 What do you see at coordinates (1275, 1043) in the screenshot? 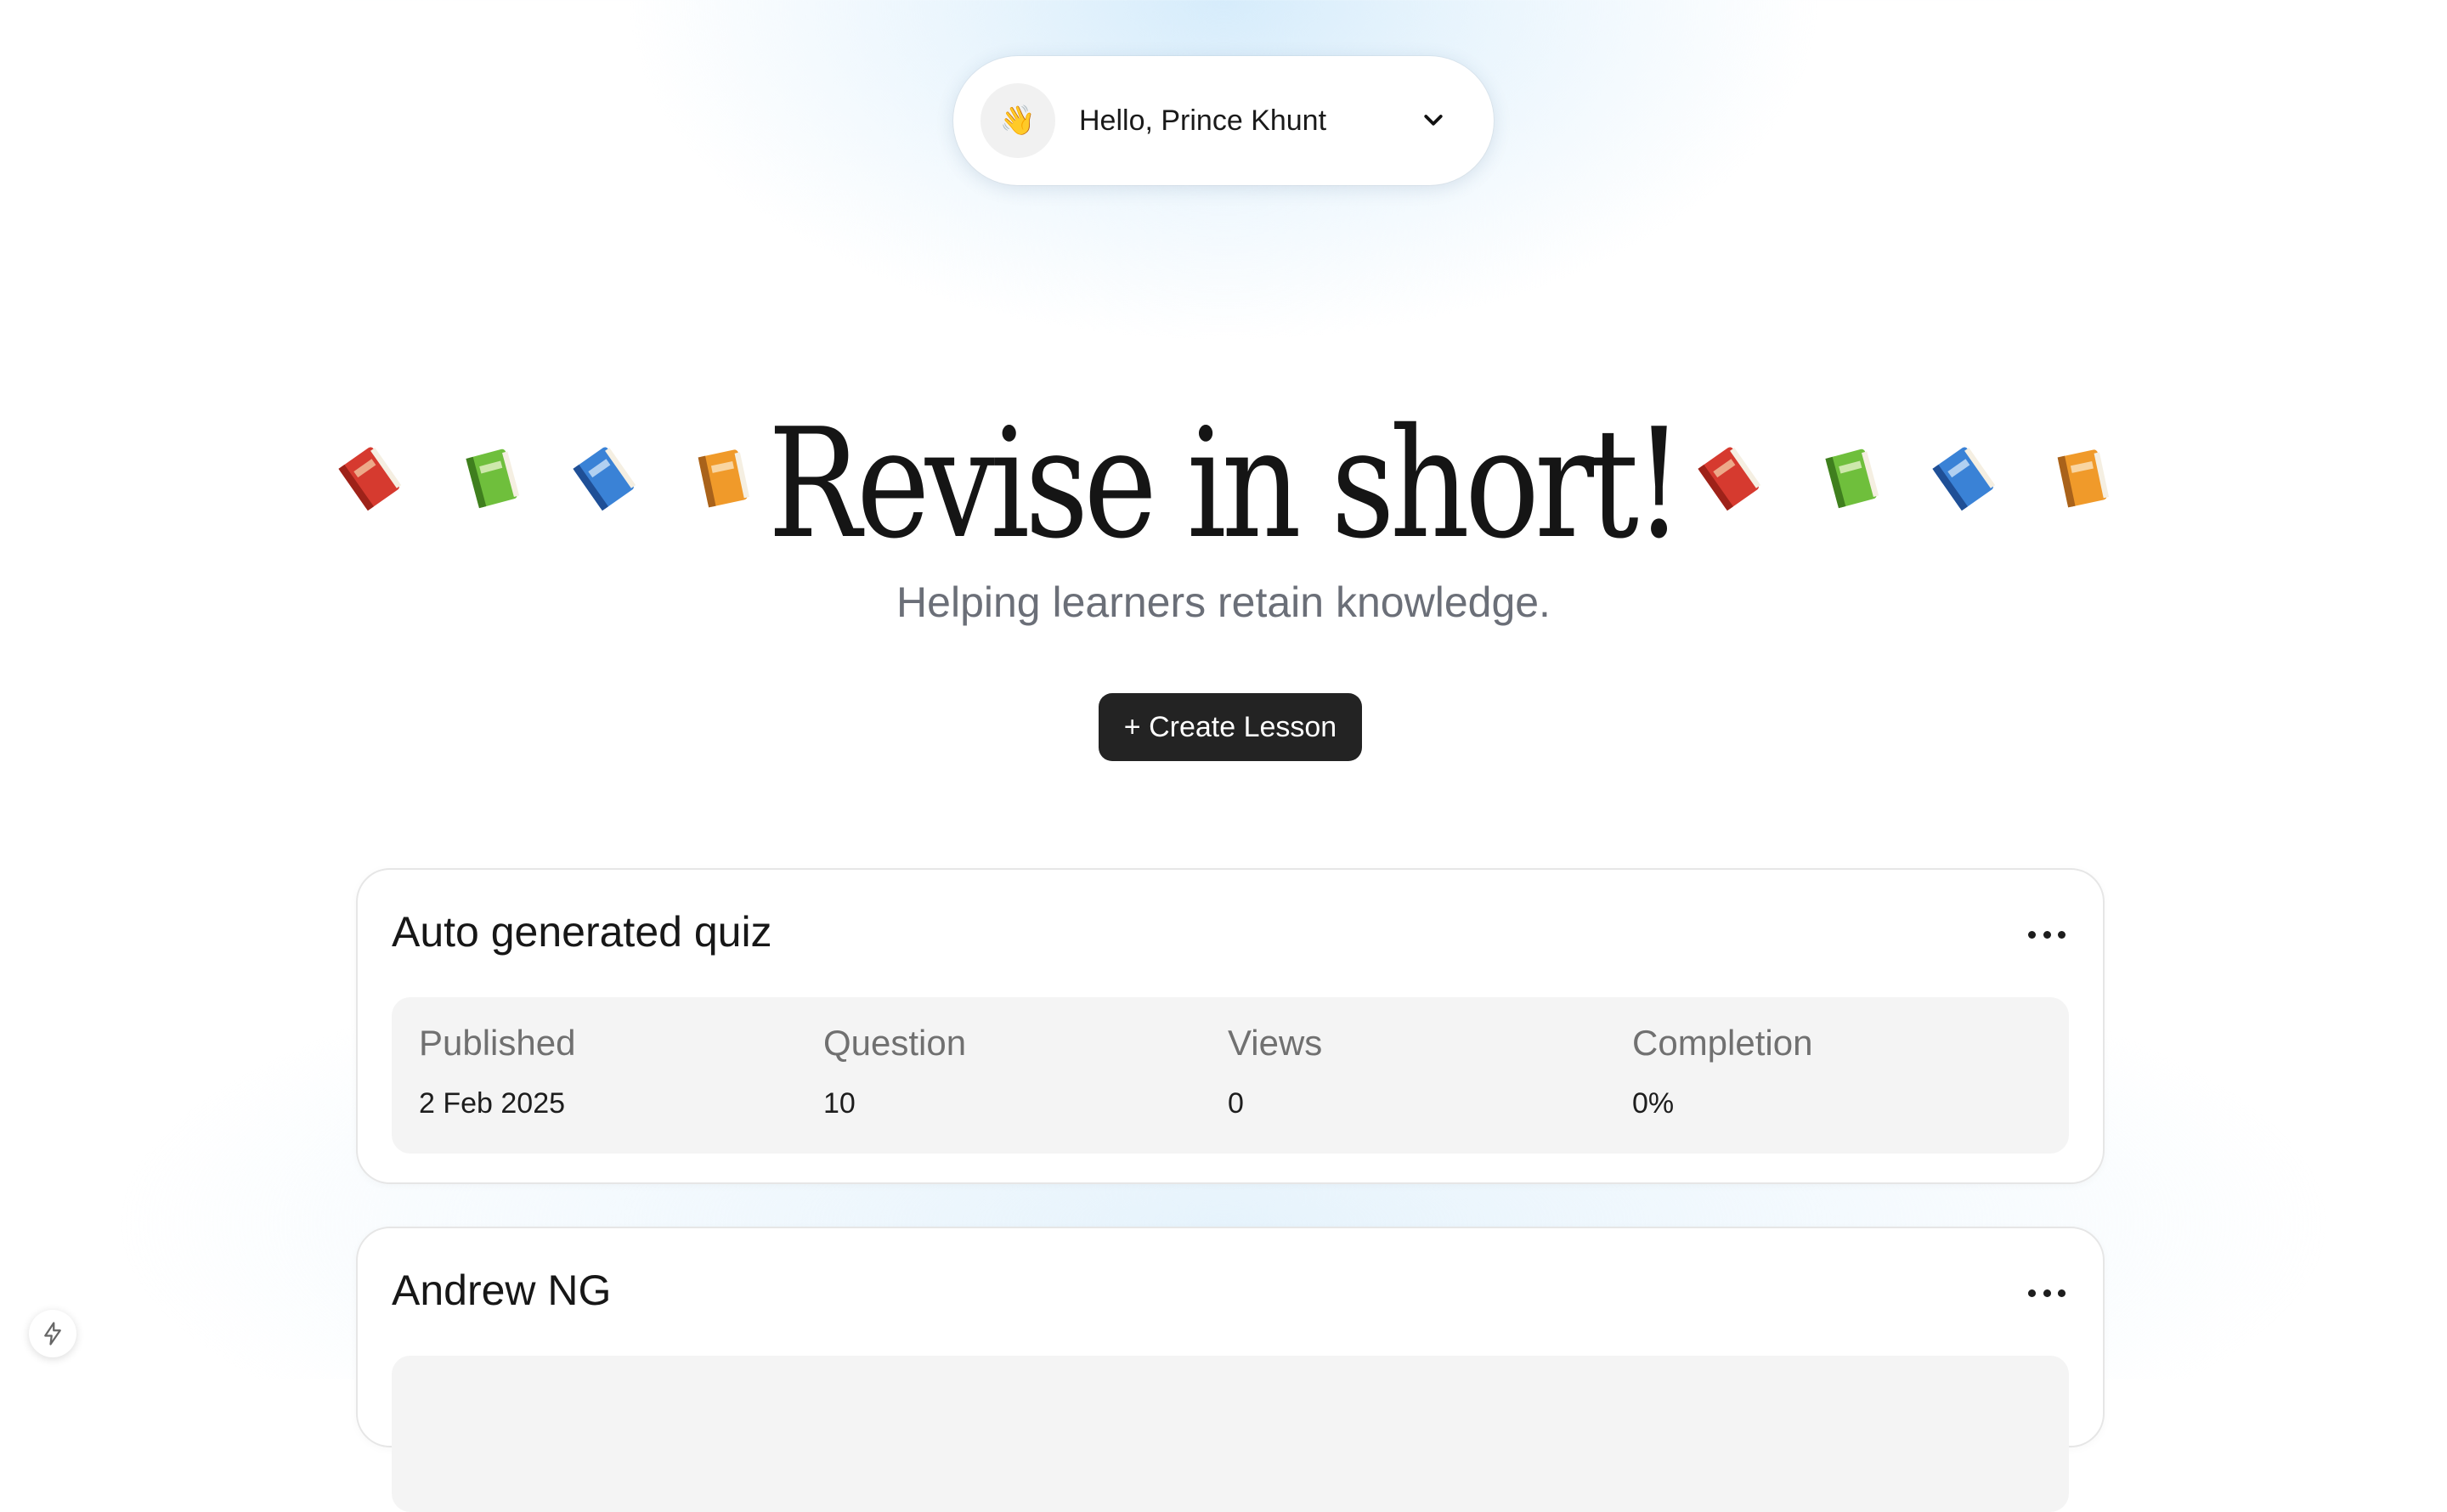
I see `stat-label: Views` at bounding box center [1275, 1043].